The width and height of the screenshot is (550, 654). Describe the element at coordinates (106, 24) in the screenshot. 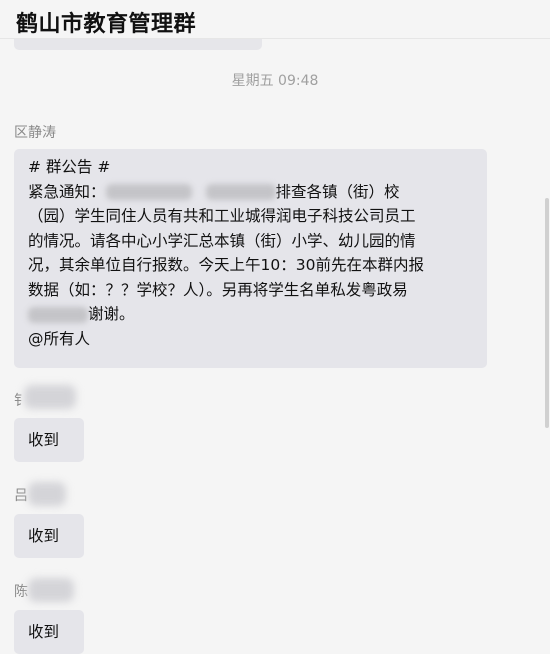

I see `group-title: 鹤山市教育管理群` at that location.